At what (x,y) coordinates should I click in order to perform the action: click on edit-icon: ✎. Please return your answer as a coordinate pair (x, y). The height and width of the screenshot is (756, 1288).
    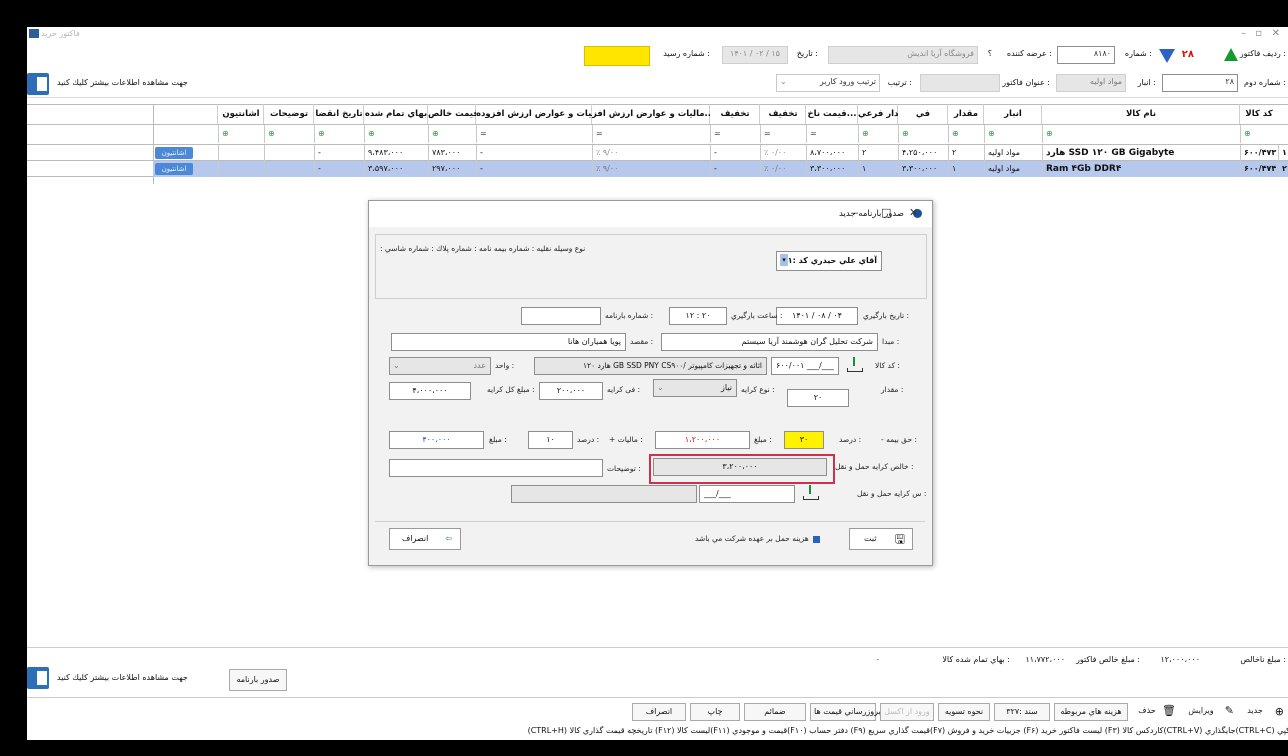
    Looking at the image, I should click on (1229, 710).